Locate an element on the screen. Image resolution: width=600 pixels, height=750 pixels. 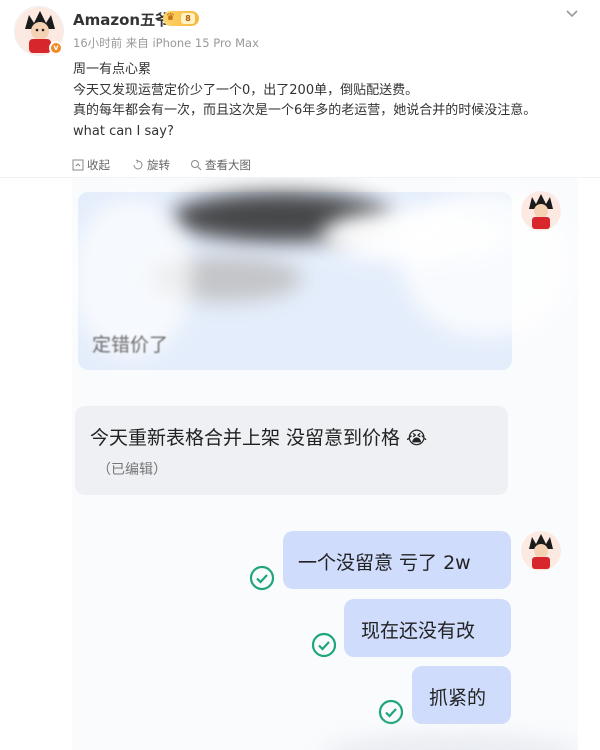
vip-badge: ♛ 8 is located at coordinates (181, 18).